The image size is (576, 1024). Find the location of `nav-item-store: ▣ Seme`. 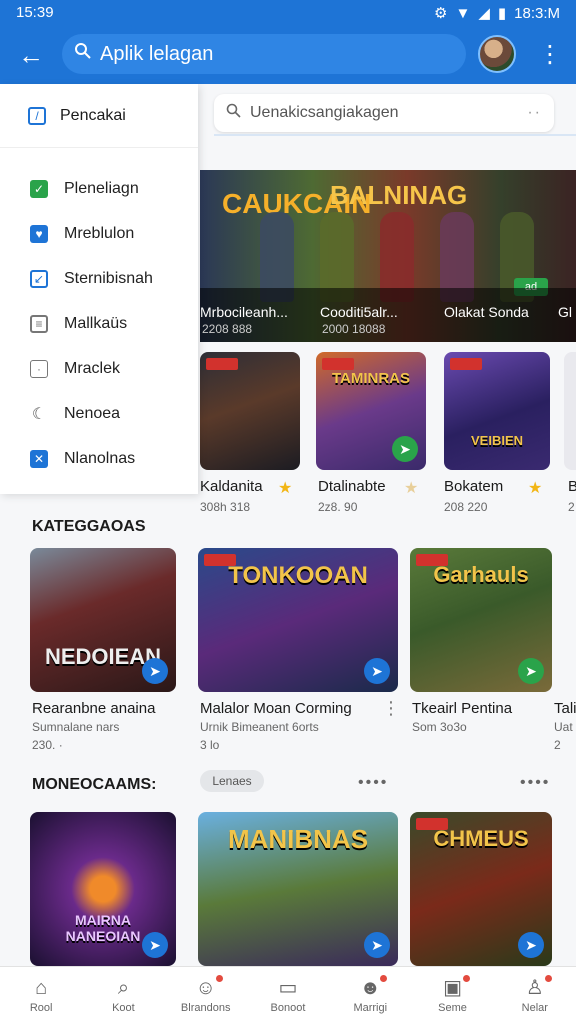

nav-item-store: ▣ Seme is located at coordinates (452, 995).